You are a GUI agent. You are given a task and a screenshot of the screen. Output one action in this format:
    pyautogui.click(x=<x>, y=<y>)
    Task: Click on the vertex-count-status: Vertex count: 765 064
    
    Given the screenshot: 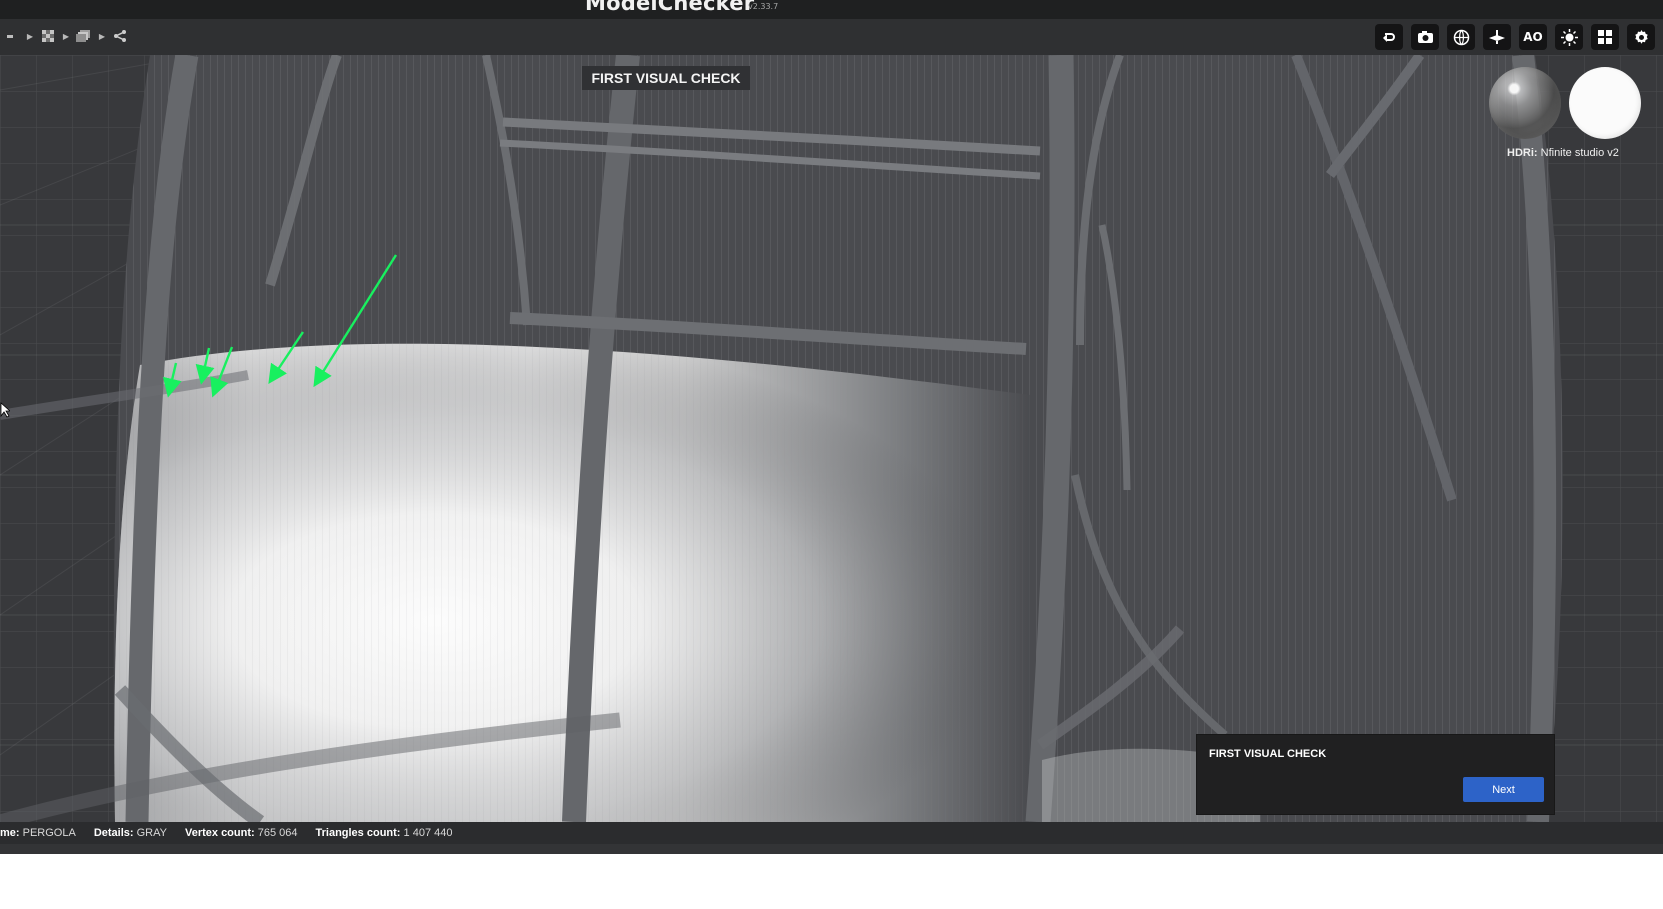 What is the action you would take?
    pyautogui.click(x=241, y=833)
    